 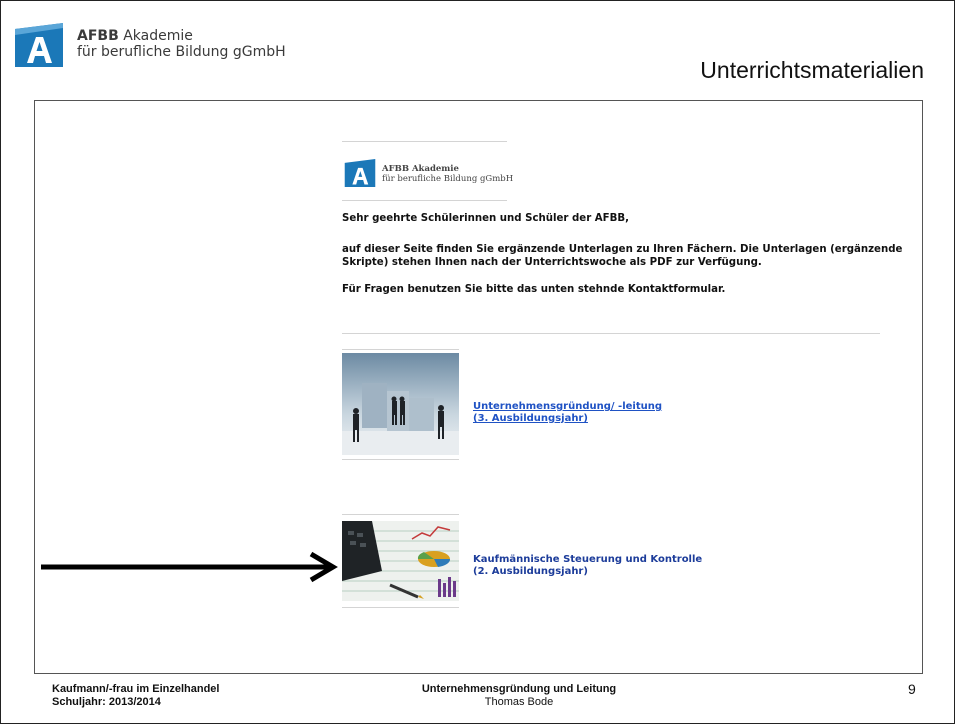 What do you see at coordinates (360, 173) in the screenshot?
I see `inner-afbb-logo-icon` at bounding box center [360, 173].